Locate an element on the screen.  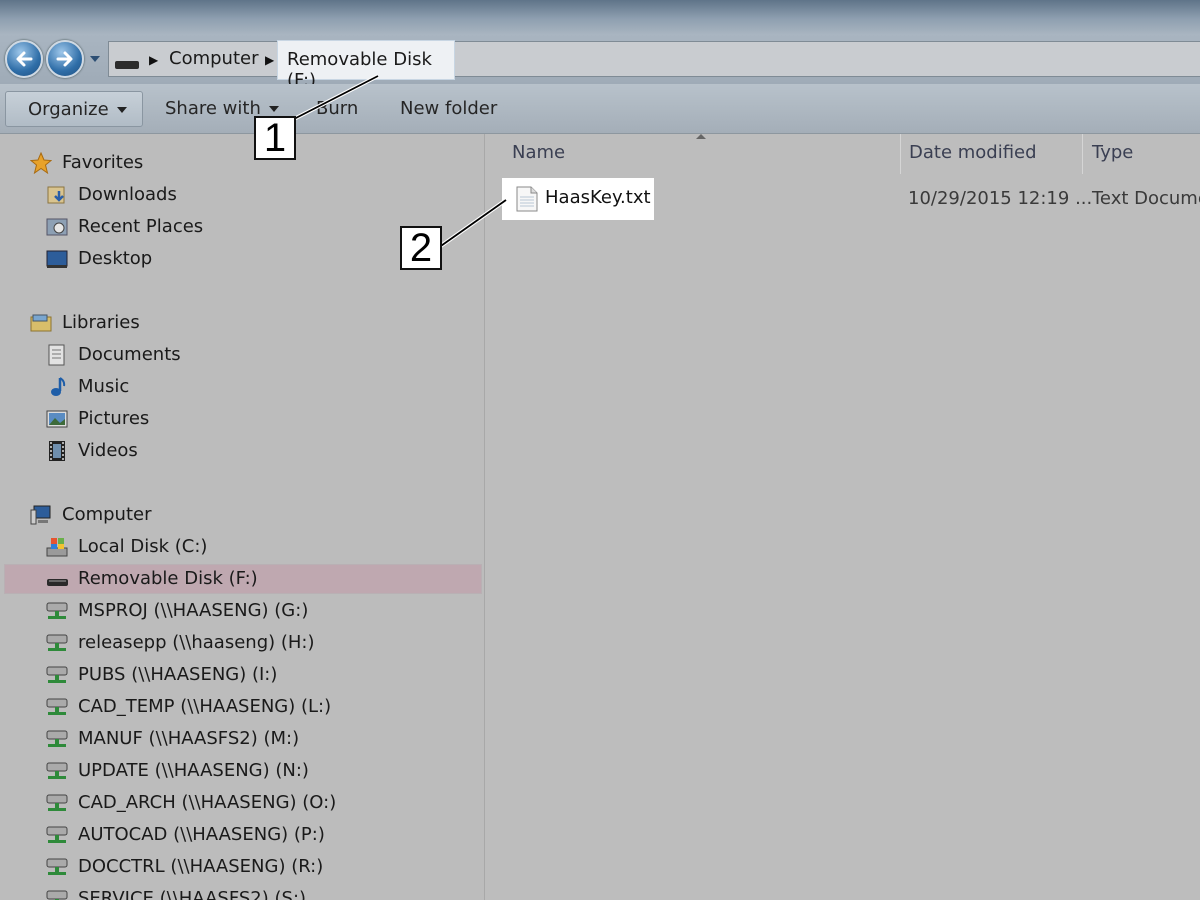
videos-icon is located at coordinates (57, 451).